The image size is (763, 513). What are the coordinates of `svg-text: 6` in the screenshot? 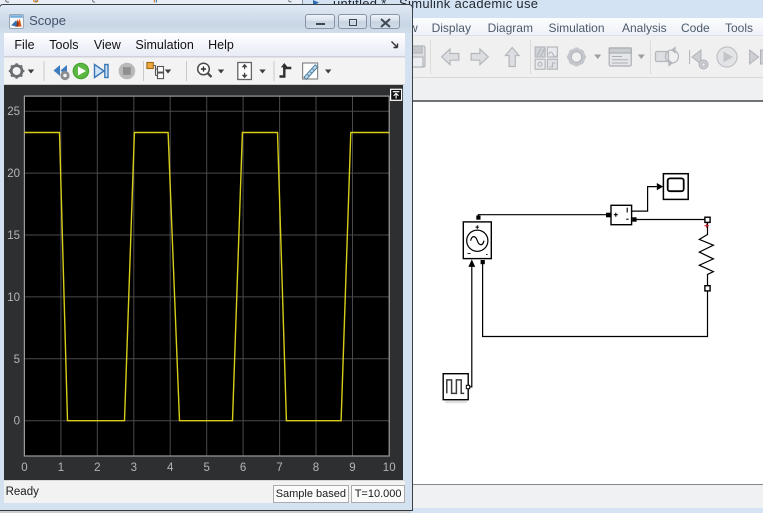 It's located at (243, 468).